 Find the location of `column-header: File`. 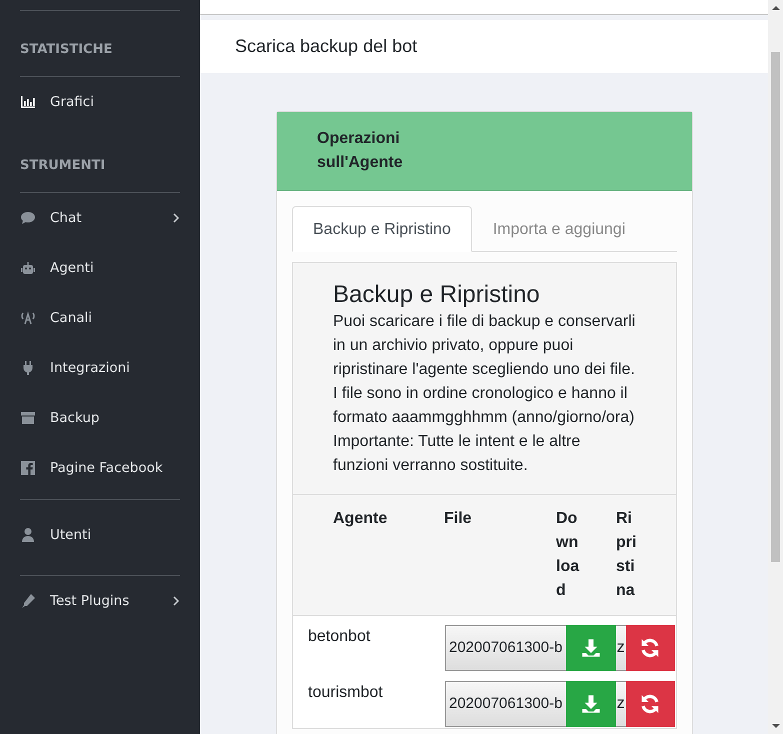

column-header: File is located at coordinates (500, 555).